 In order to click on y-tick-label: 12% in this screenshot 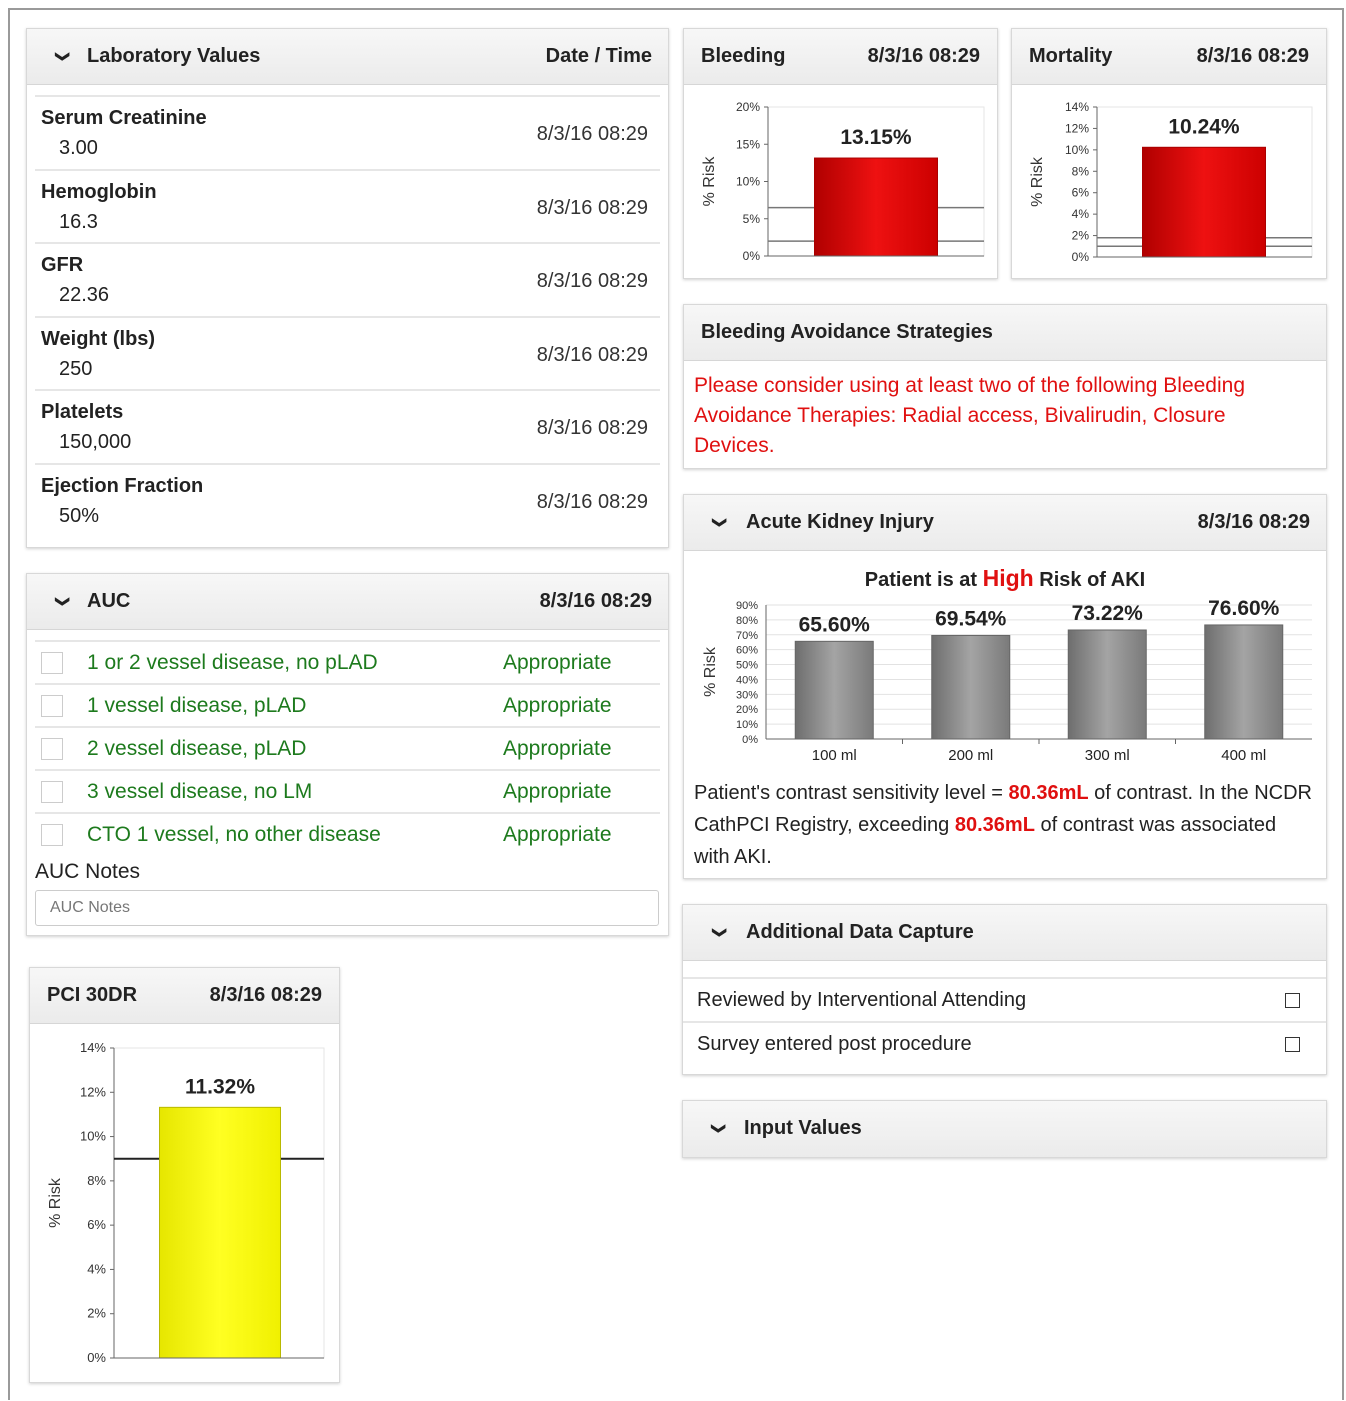, I will do `click(93, 1091)`.